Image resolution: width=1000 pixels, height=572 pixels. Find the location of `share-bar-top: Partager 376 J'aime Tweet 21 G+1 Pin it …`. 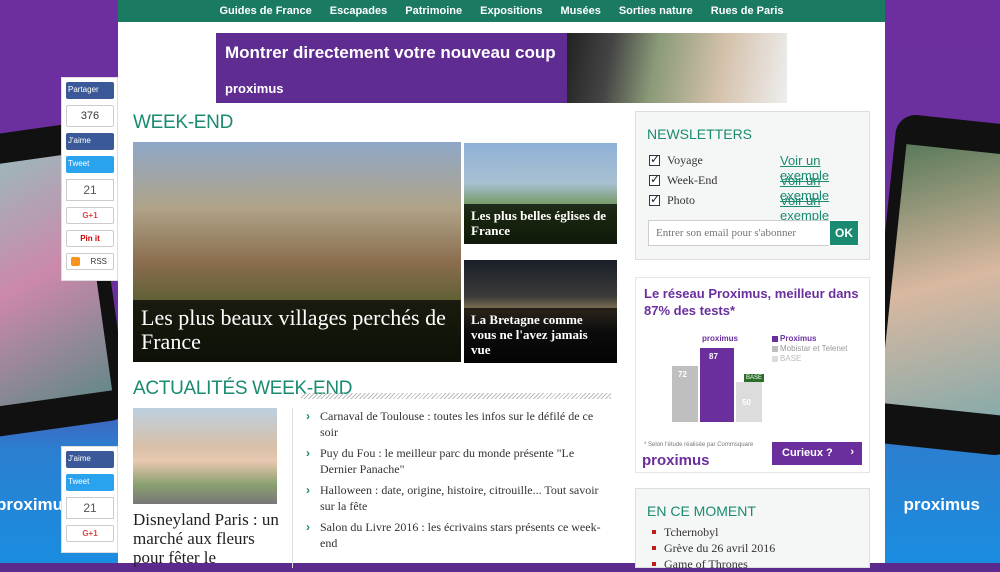

share-bar-top: Partager 376 J'aime Tweet 21 G+1 Pin it … is located at coordinates (89, 179).